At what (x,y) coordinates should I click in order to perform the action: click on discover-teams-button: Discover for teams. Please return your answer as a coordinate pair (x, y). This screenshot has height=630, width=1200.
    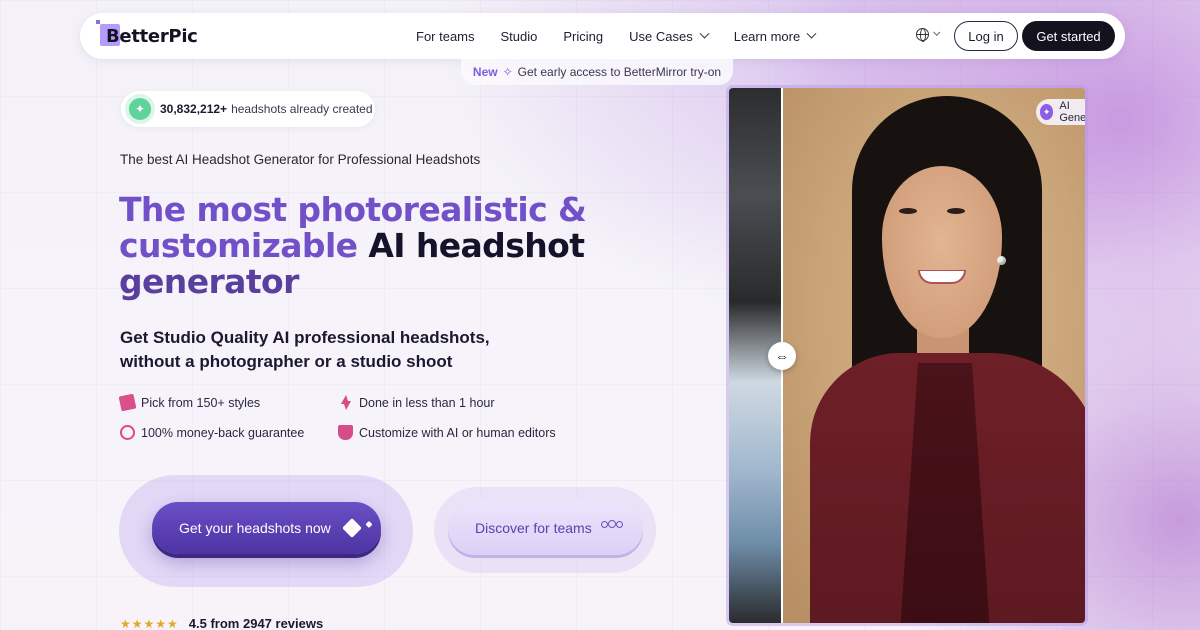
    Looking at the image, I should click on (545, 528).